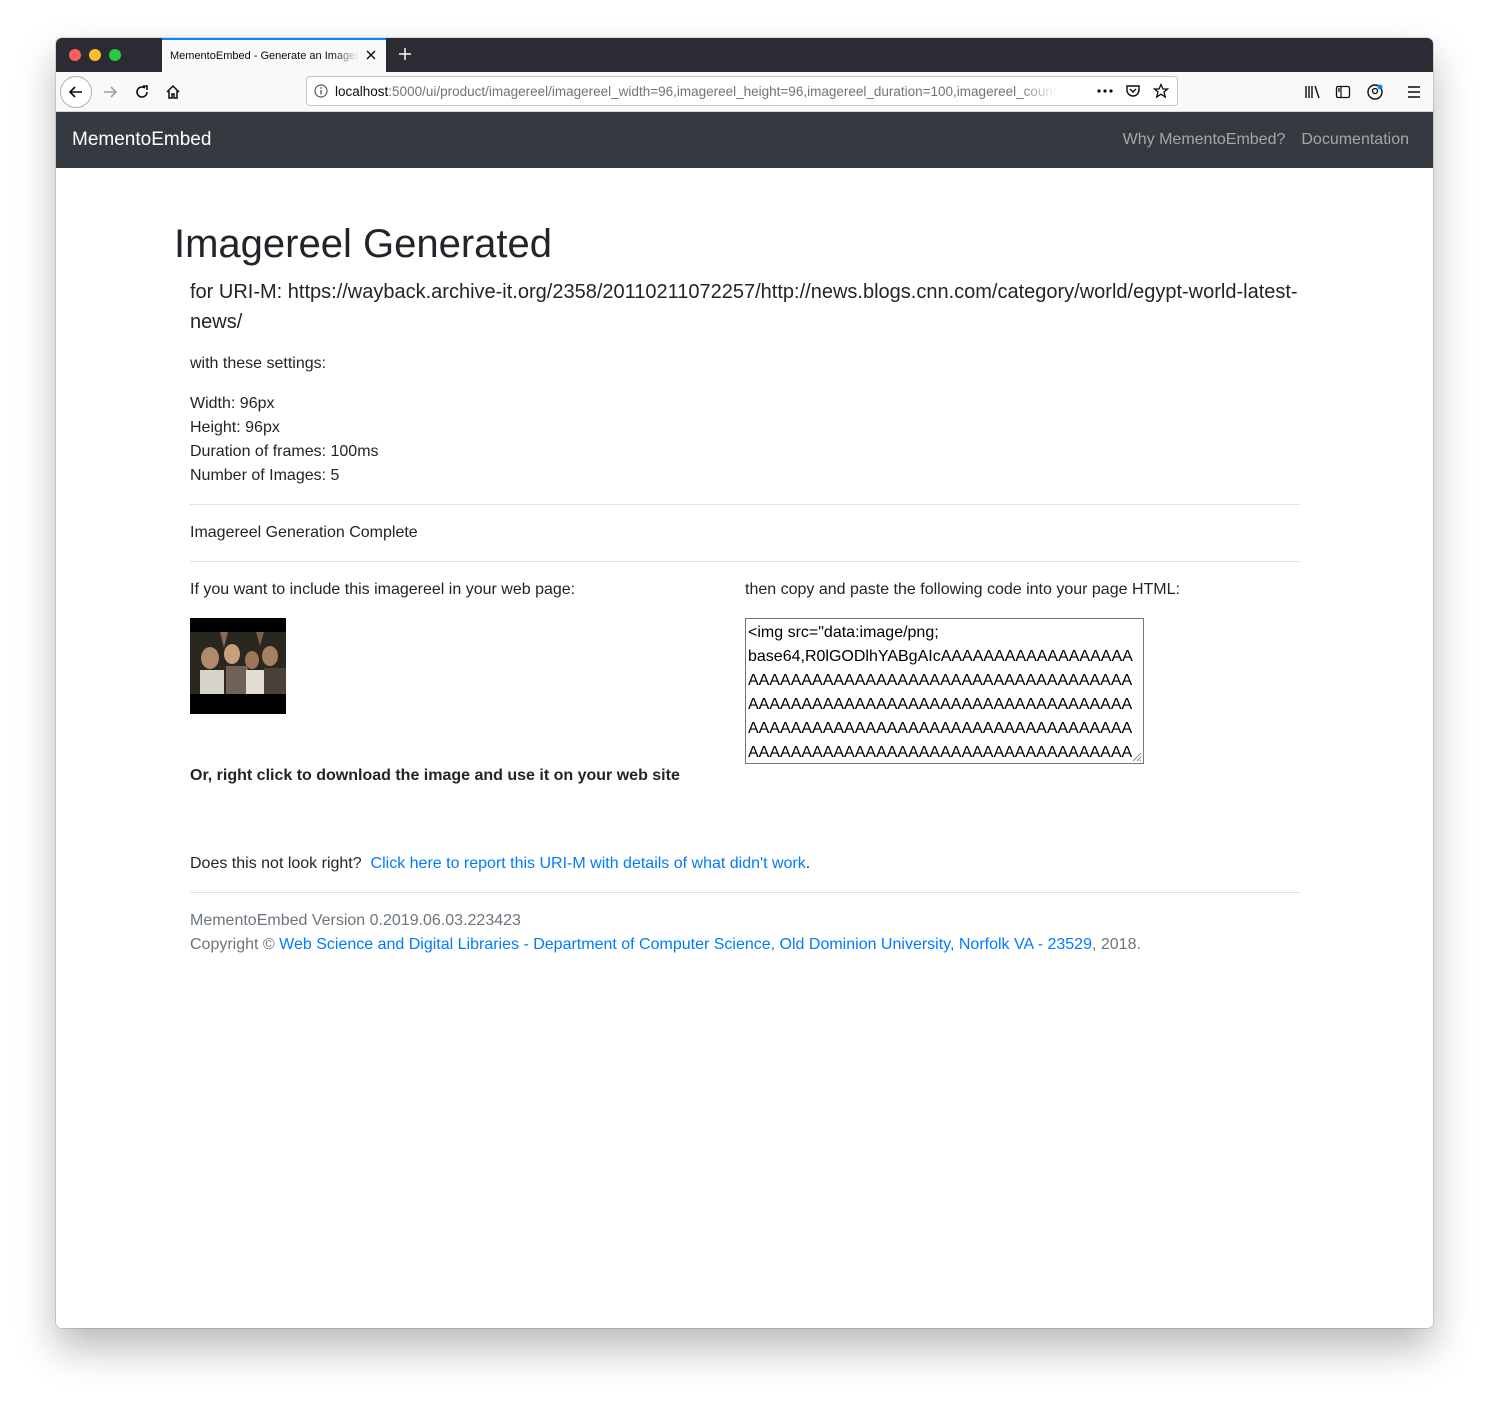  I want to click on back-button, so click(76, 92).